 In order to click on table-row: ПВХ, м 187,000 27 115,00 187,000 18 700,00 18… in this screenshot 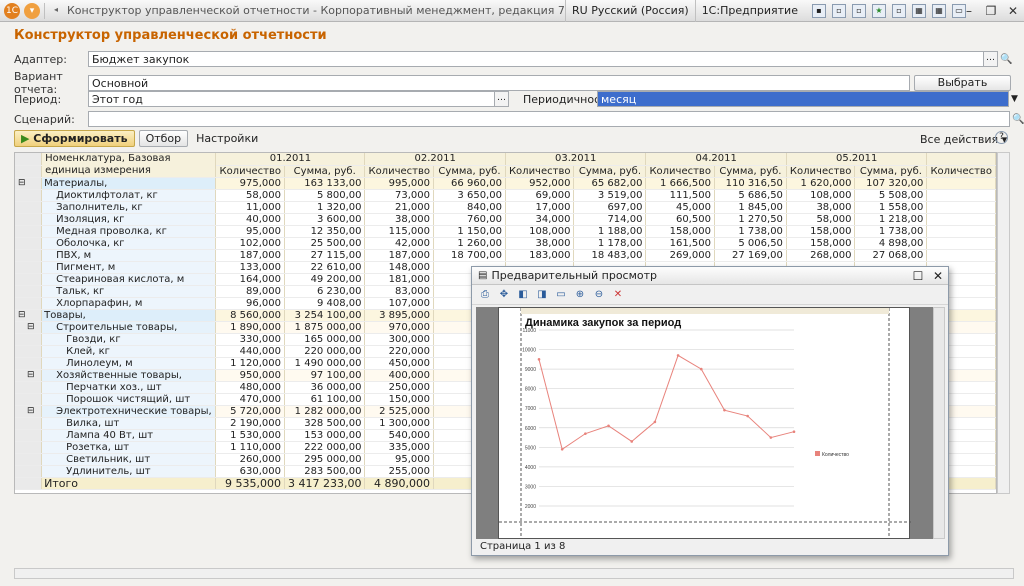, I will do `click(505, 255)`.